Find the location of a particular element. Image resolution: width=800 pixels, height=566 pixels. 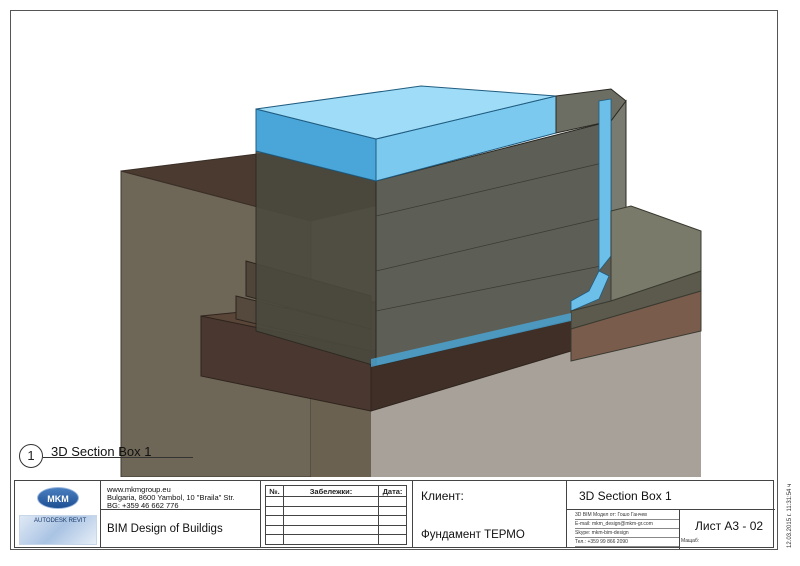

wall-left-face is located at coordinates (316, 258).